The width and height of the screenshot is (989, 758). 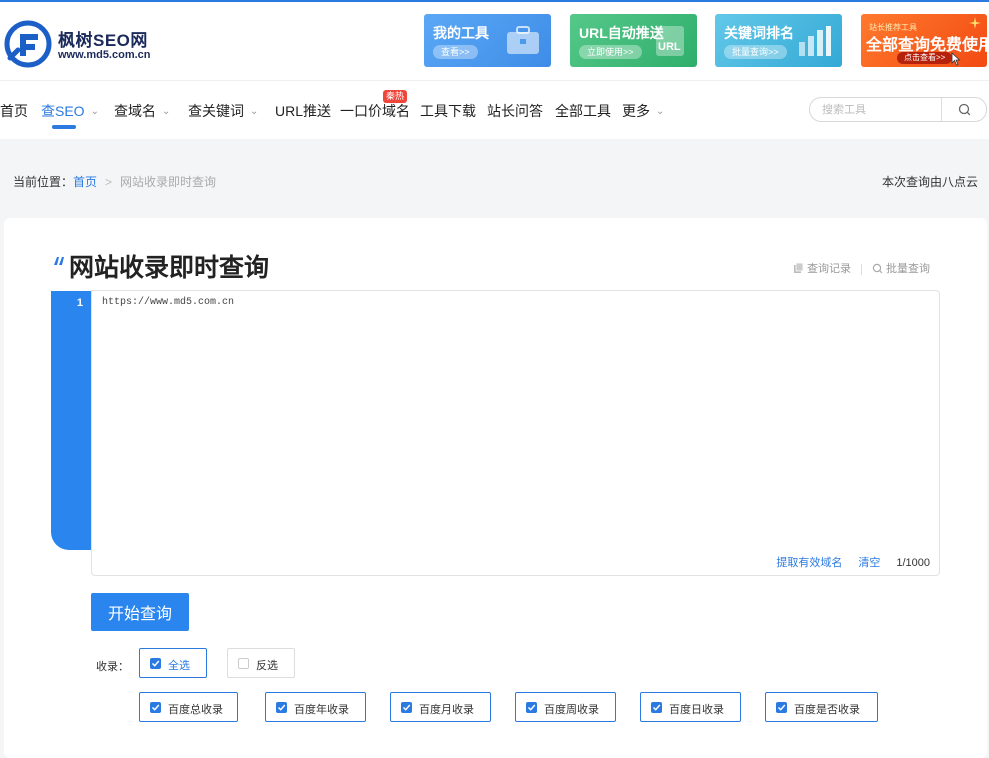 What do you see at coordinates (815, 41) in the screenshot?
I see `bar-chart-icon` at bounding box center [815, 41].